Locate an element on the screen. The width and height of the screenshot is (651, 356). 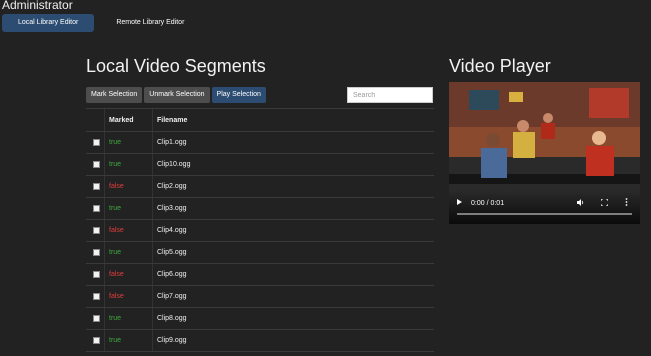
more-options-icon is located at coordinates (626, 202).